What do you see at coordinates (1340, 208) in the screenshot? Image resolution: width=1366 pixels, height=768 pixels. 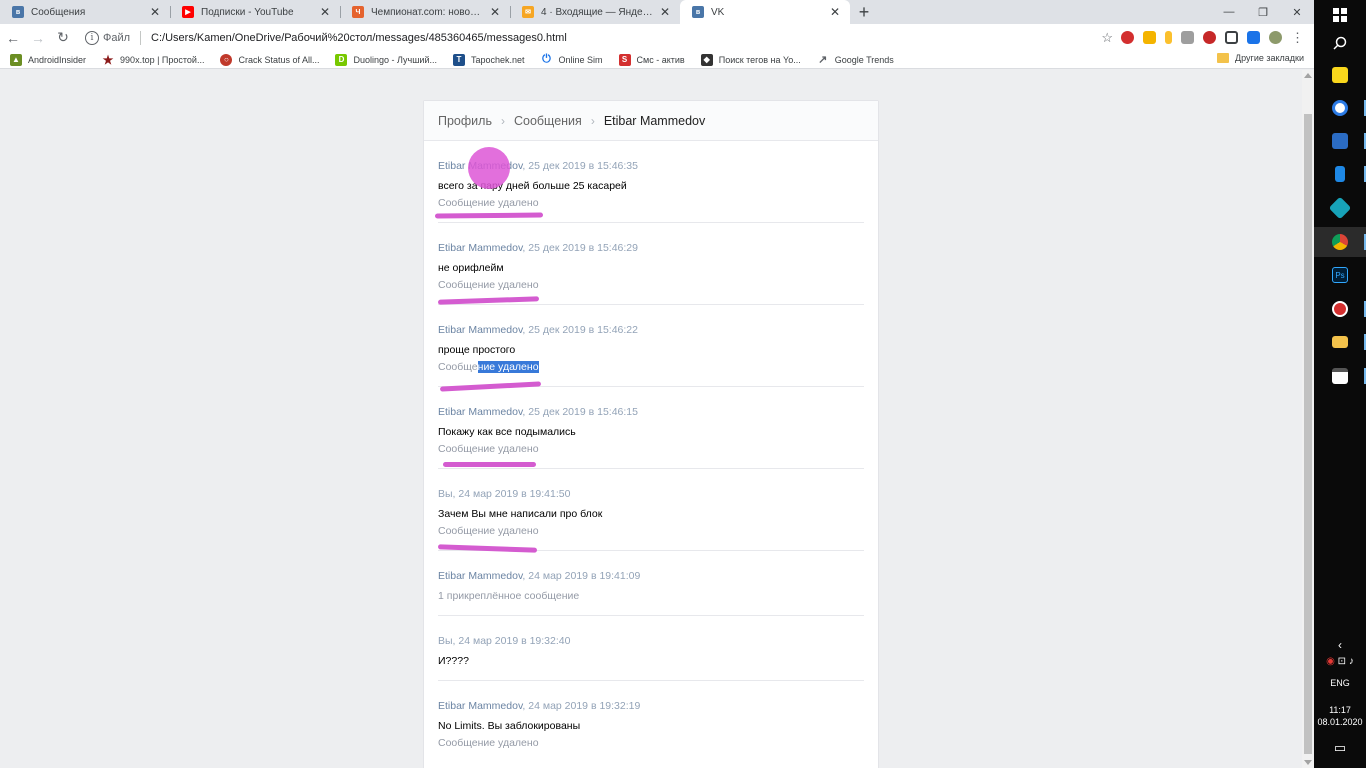 I see `taskbar-app-kodi` at bounding box center [1340, 208].